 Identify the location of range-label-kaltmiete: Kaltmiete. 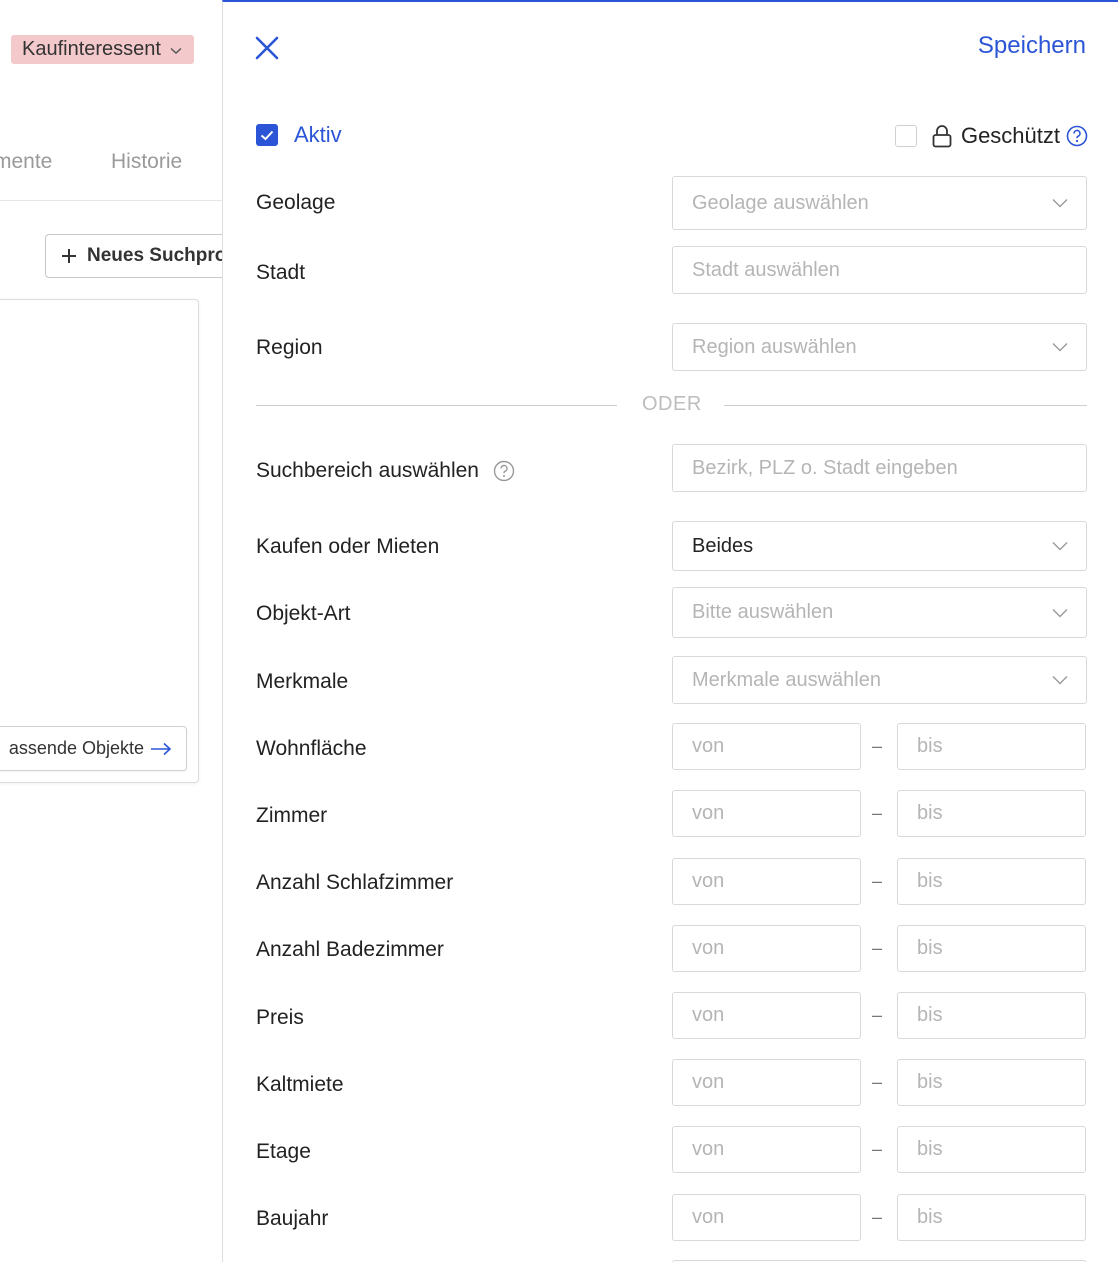
(300, 1084).